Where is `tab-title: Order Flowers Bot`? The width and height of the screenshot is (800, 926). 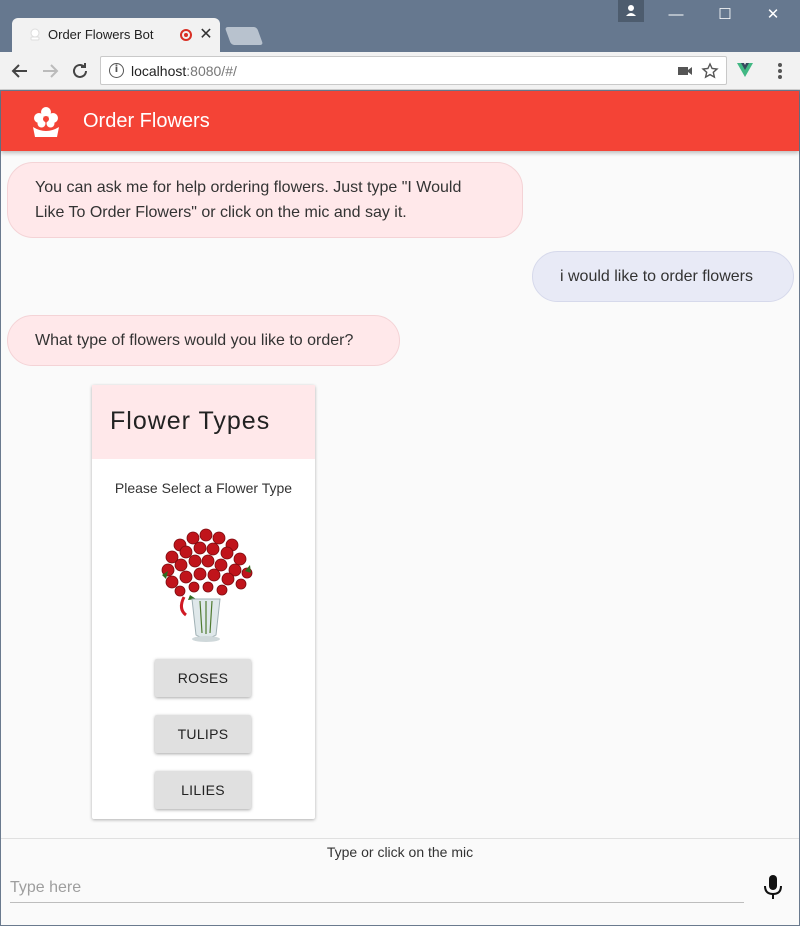 tab-title: Order Flowers Bot is located at coordinates (101, 34).